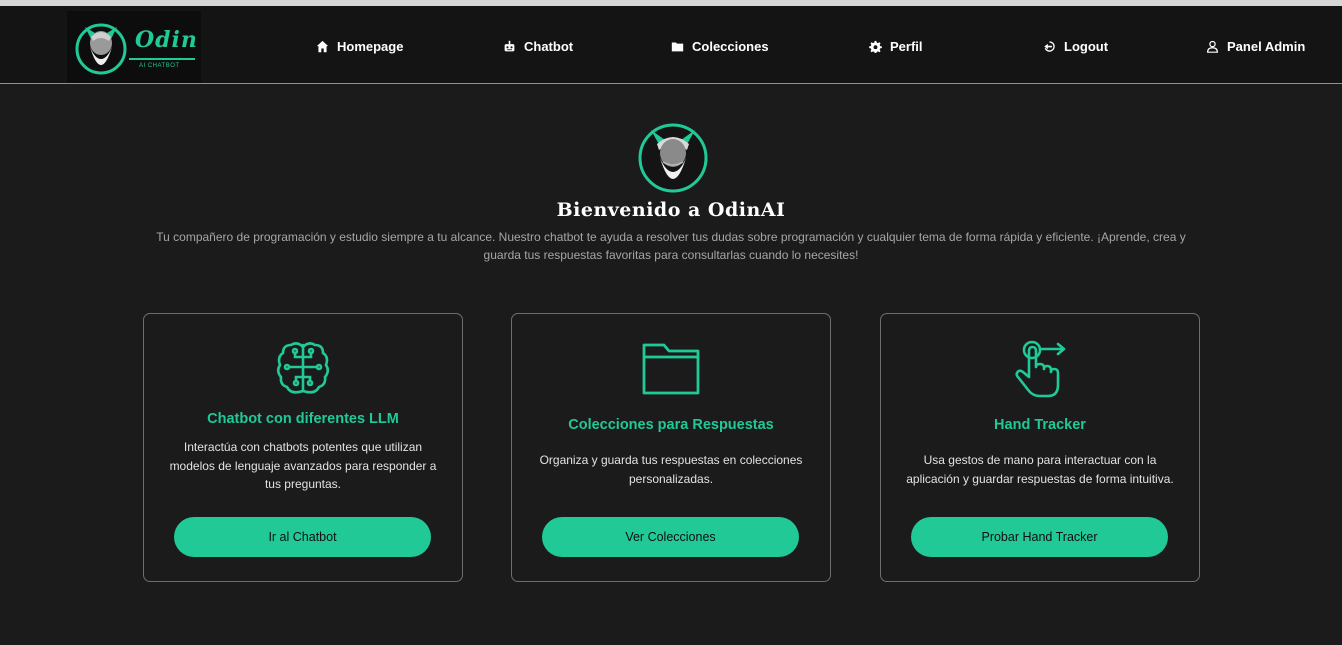 The height and width of the screenshot is (645, 1342). I want to click on card-title: Colecciones para Respuestas, so click(671, 425).